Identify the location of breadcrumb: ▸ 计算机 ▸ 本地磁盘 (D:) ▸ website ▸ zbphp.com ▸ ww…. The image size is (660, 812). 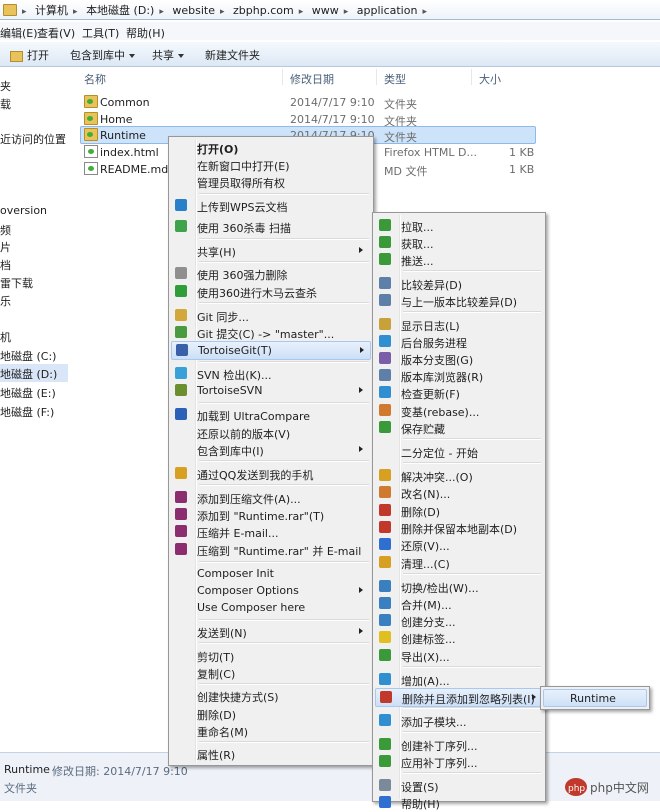
(224, 10).